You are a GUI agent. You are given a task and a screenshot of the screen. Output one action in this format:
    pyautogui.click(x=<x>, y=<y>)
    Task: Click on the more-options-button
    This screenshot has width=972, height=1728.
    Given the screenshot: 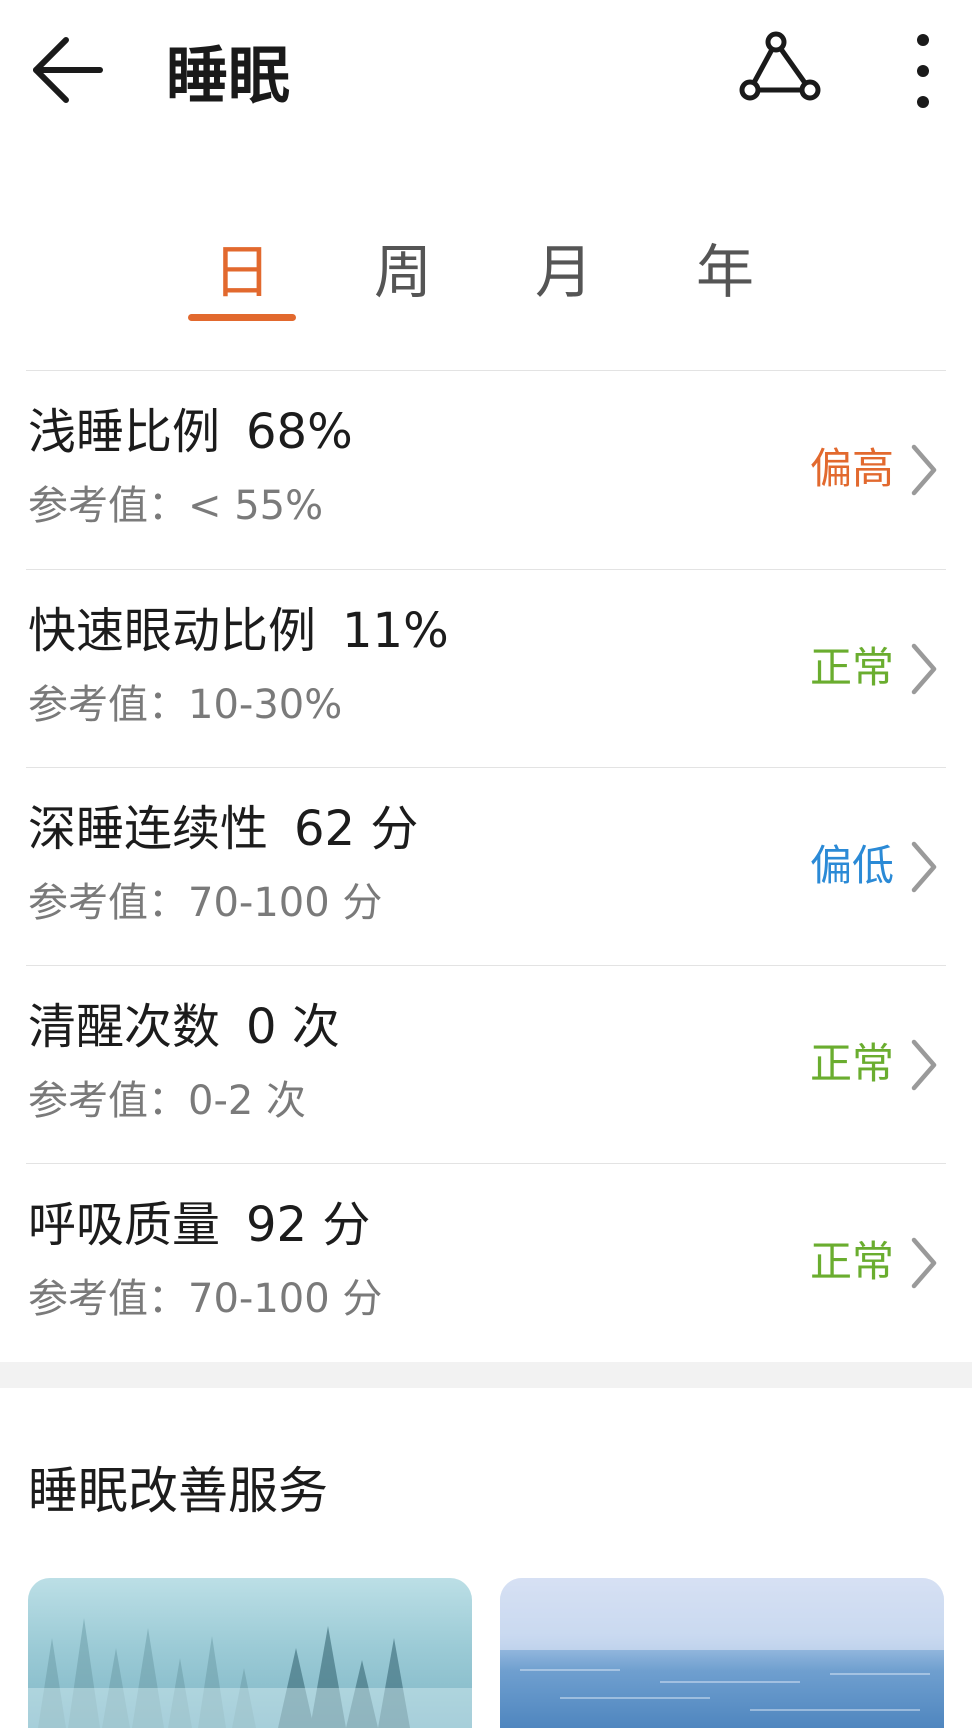 What is the action you would take?
    pyautogui.click(x=923, y=71)
    